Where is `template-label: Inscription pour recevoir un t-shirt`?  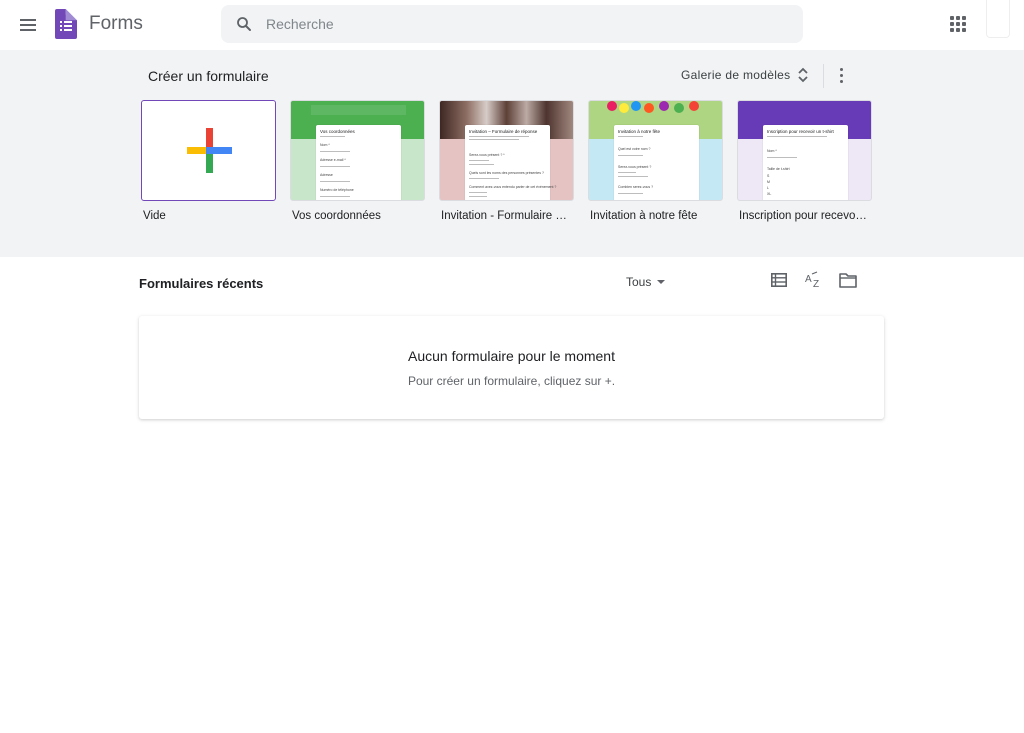
template-label: Inscription pour recevoir un t-shirt is located at coordinates (803, 216).